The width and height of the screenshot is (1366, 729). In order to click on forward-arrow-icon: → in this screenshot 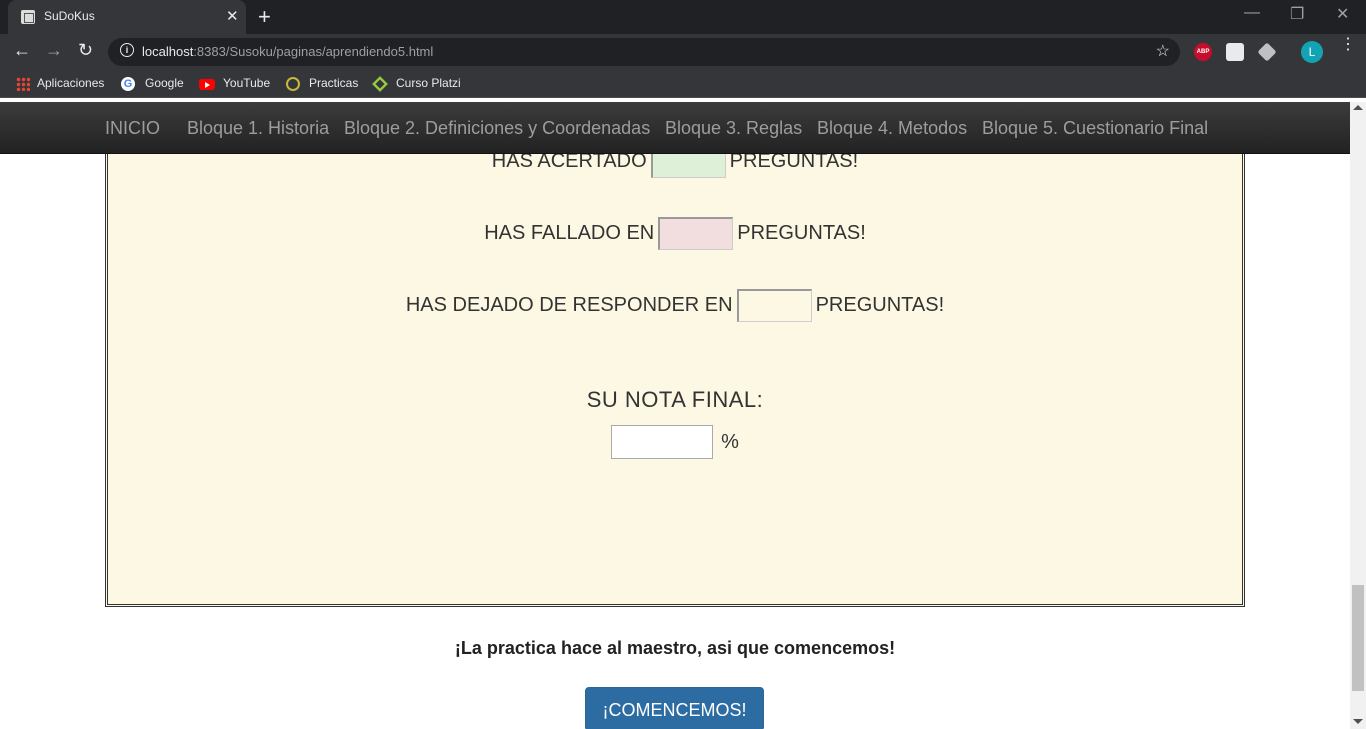, I will do `click(54, 50)`.